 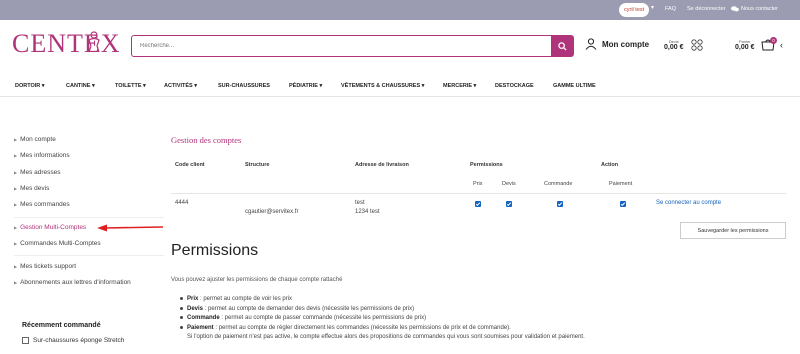 What do you see at coordinates (42, 204) in the screenshot?
I see `sidebar-item-commandes: ▶ Mes commandes` at bounding box center [42, 204].